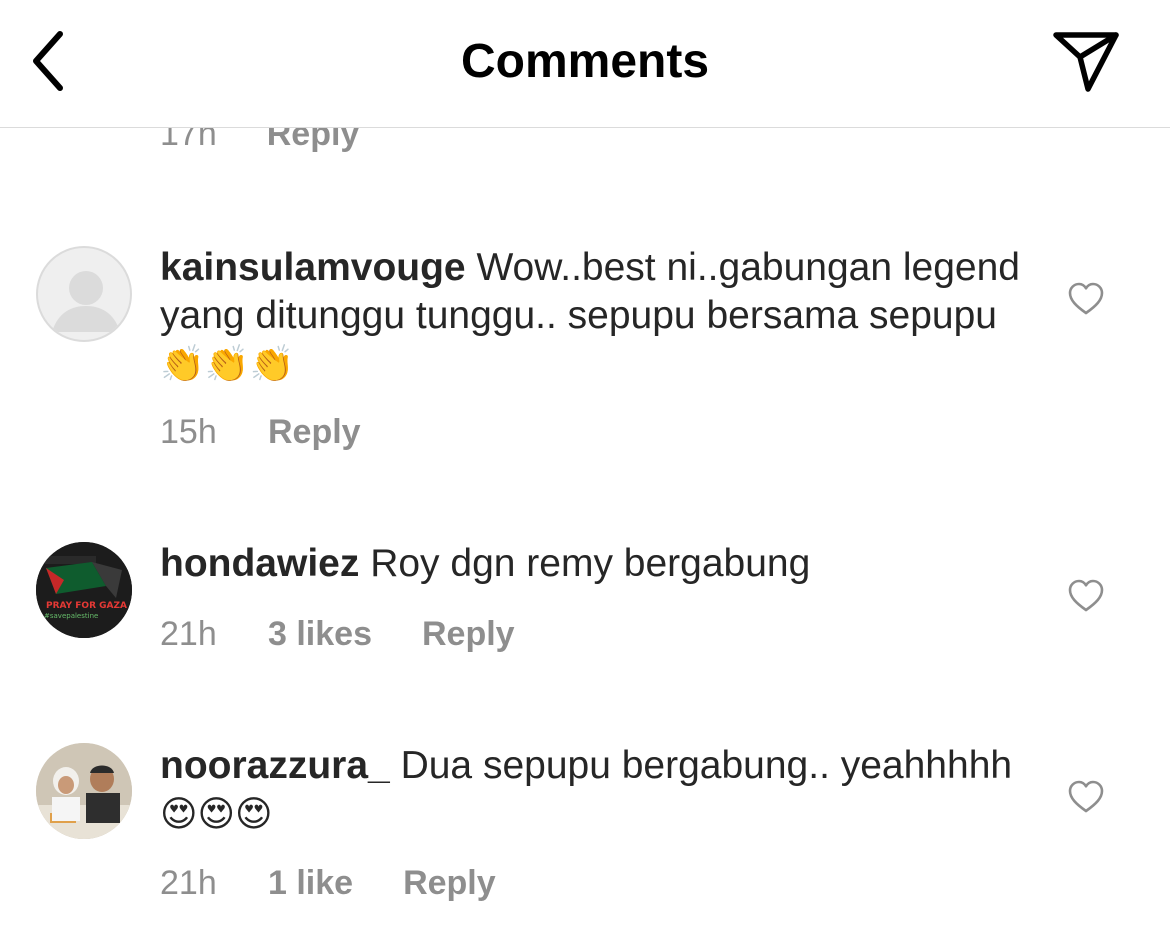  Describe the element at coordinates (227, 364) in the screenshot. I see `comment-emoji: 👏👏👏` at that location.